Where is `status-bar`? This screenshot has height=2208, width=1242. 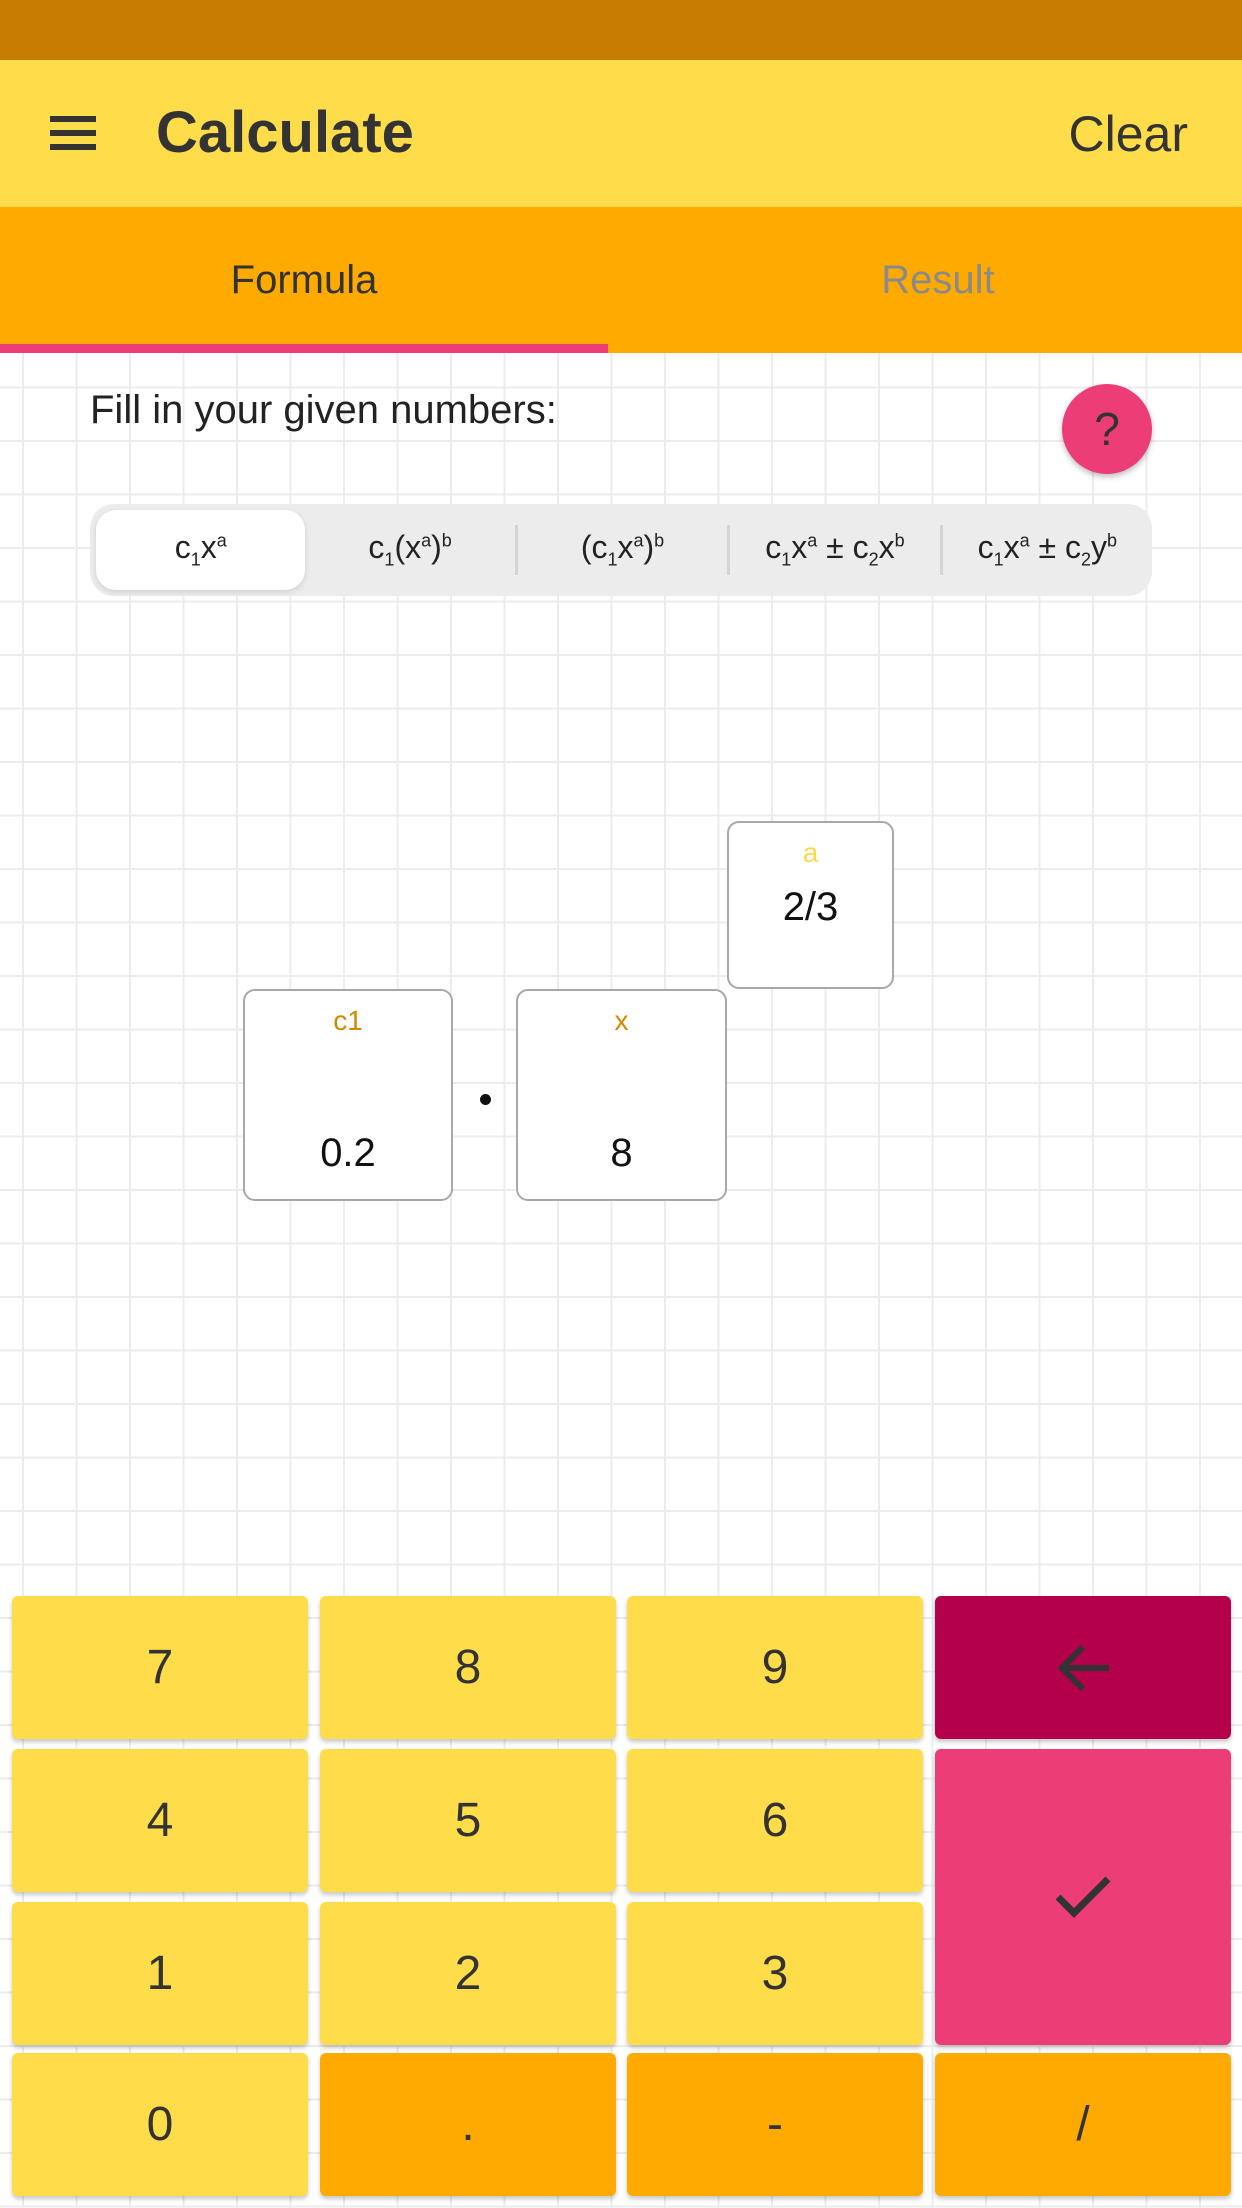 status-bar is located at coordinates (621, 30).